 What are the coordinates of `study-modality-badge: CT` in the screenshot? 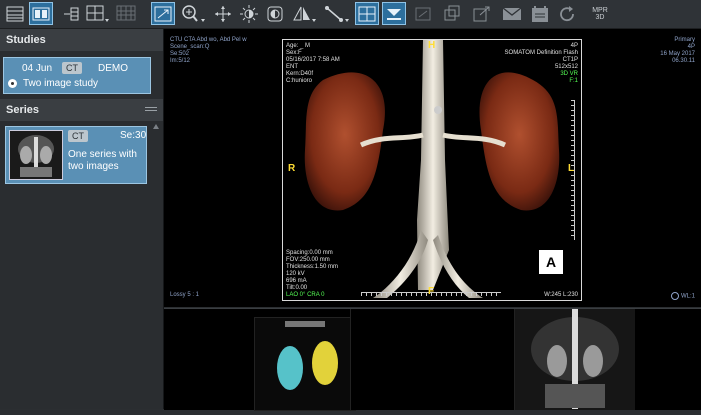 It's located at (72, 68).